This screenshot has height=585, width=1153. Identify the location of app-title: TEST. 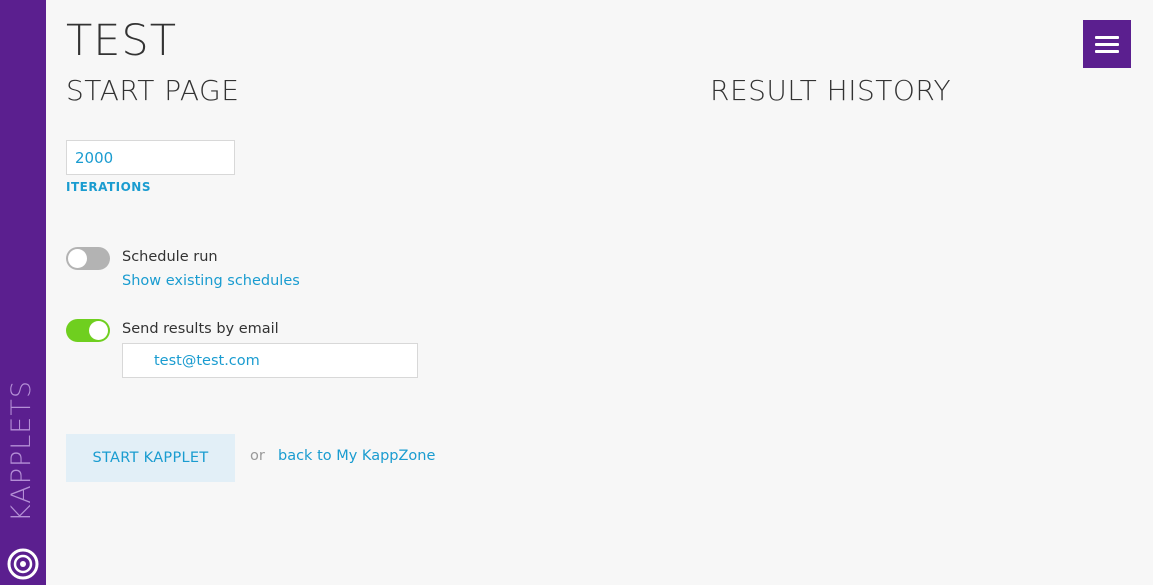
(121, 41).